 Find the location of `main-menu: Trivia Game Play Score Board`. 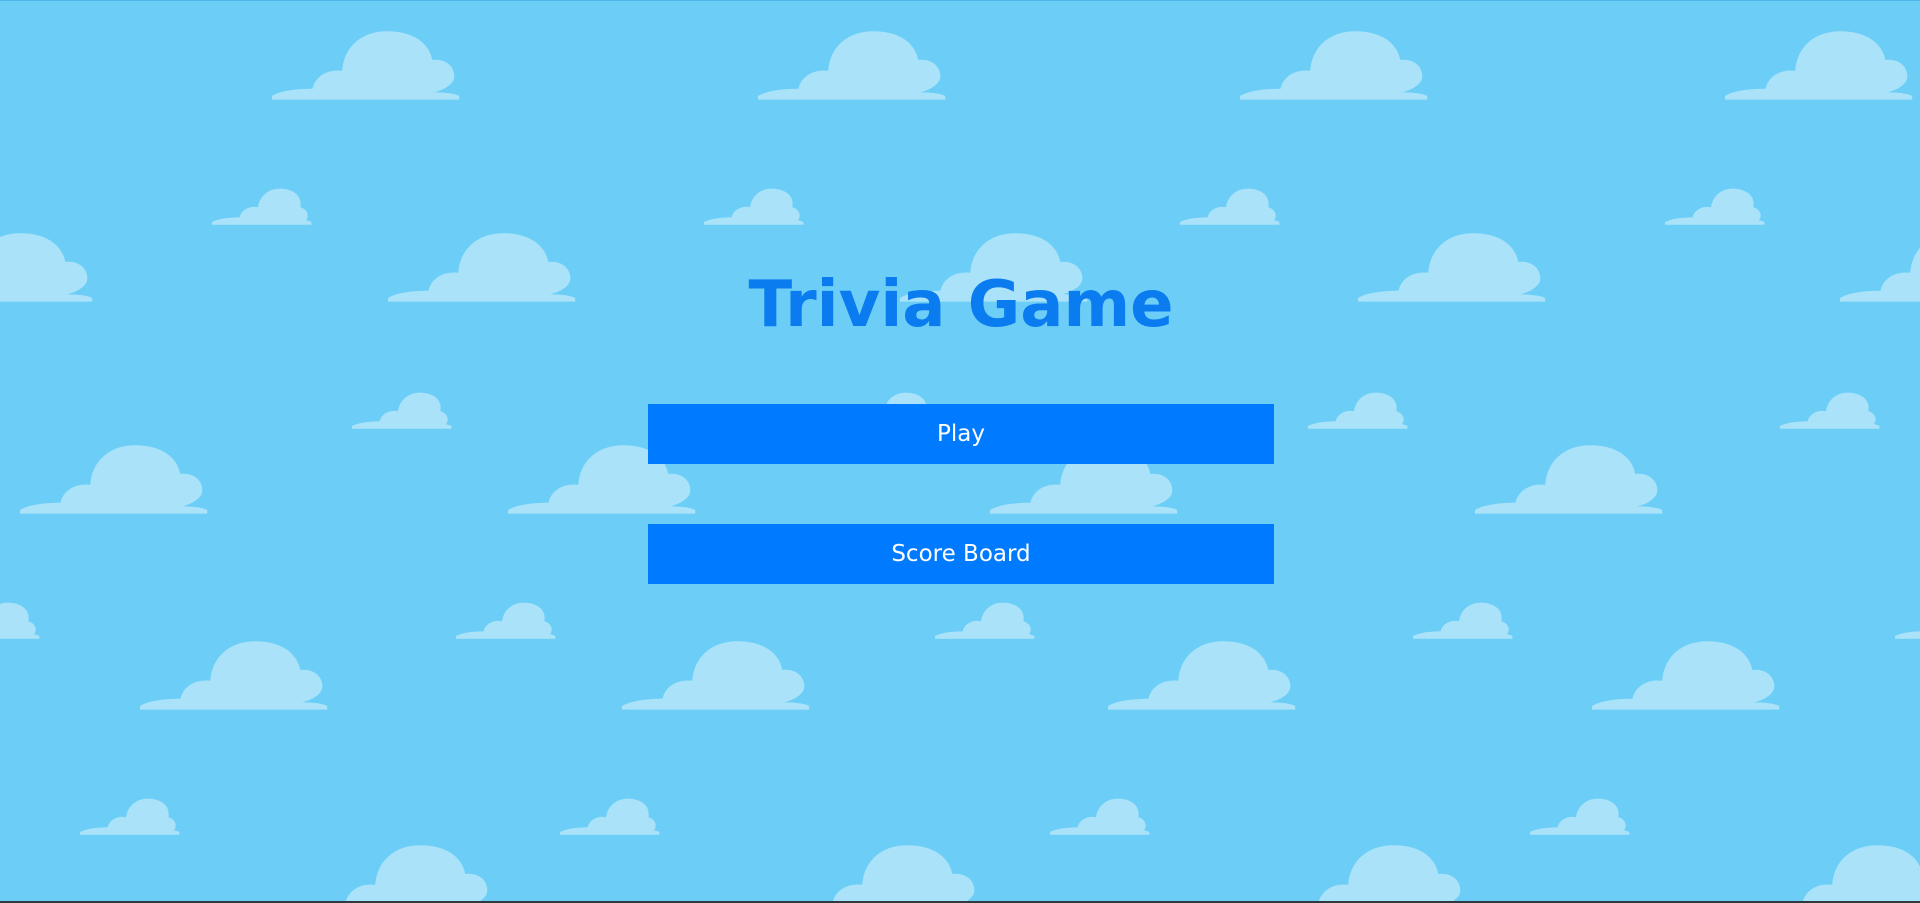

main-menu: Trivia Game Play Score Board is located at coordinates (961, 419).